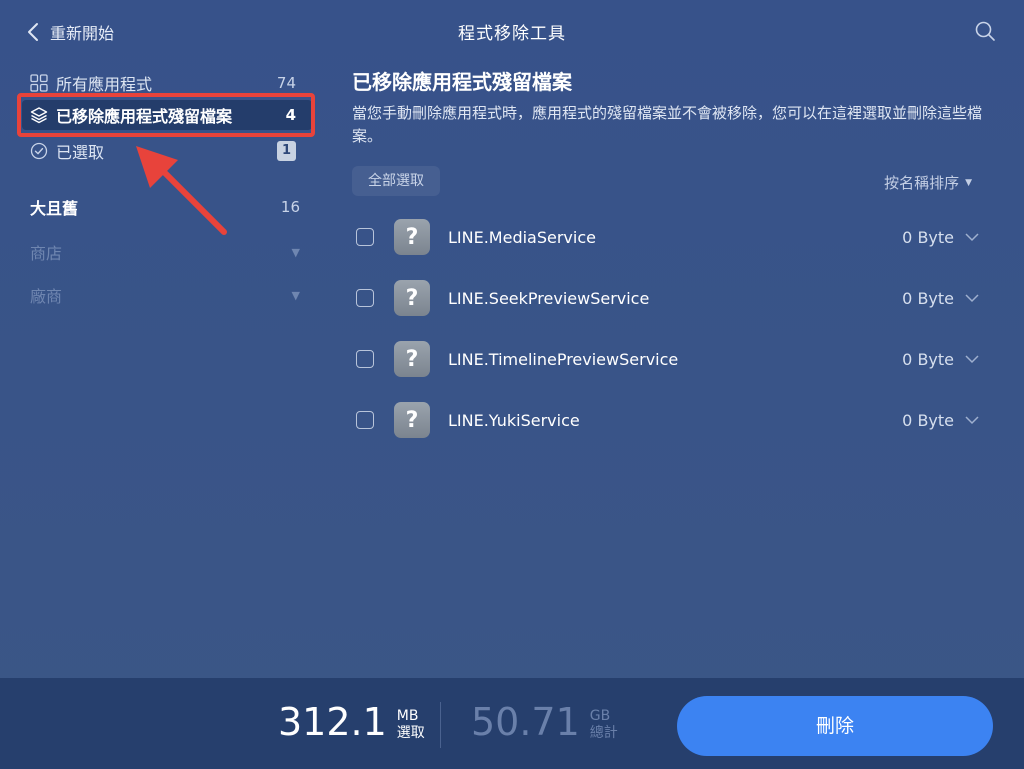 The image size is (1024, 769). I want to click on selected-size-unit-block: MB 選取, so click(411, 725).